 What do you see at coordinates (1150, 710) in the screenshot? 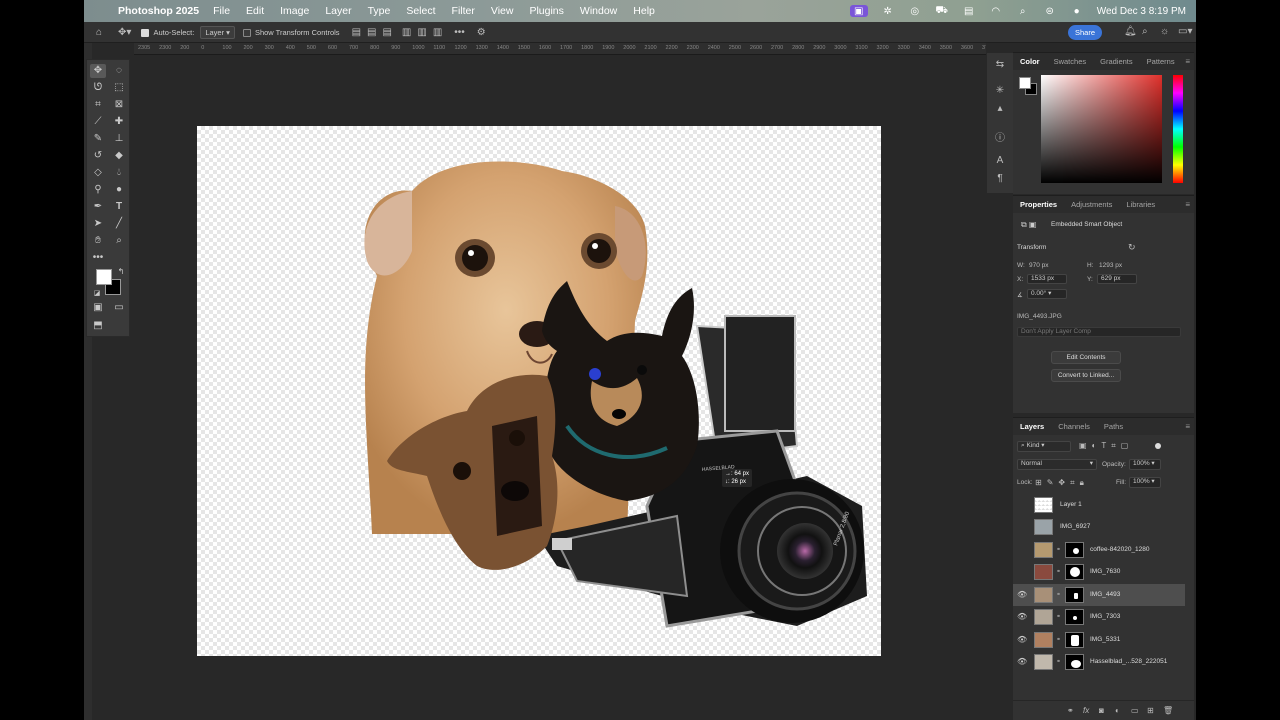
I see `new-layer-icon: ⊞` at bounding box center [1150, 710].